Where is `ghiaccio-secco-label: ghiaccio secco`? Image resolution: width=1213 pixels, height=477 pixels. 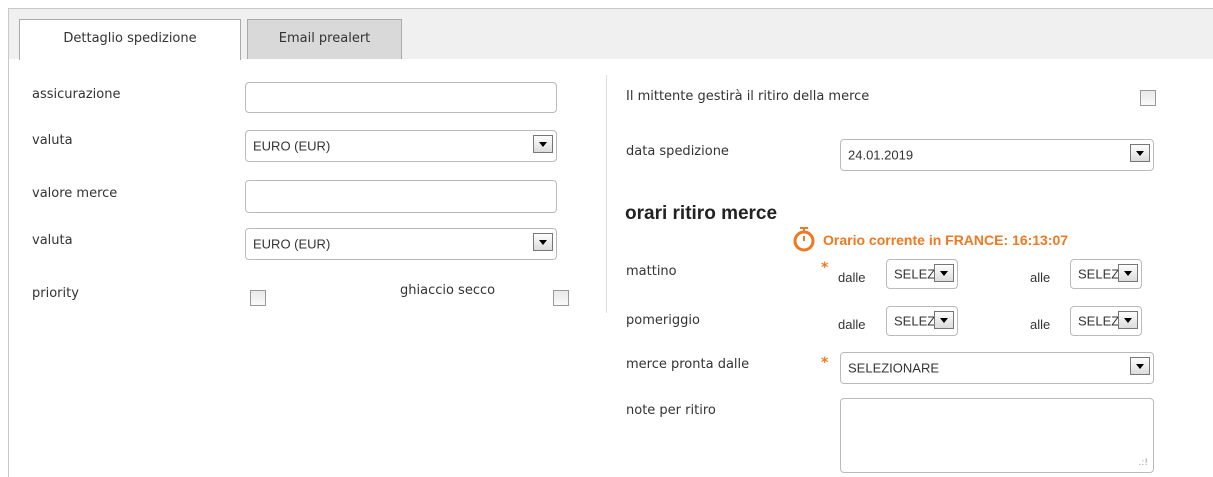
ghiaccio-secco-label: ghiaccio secco is located at coordinates (448, 290).